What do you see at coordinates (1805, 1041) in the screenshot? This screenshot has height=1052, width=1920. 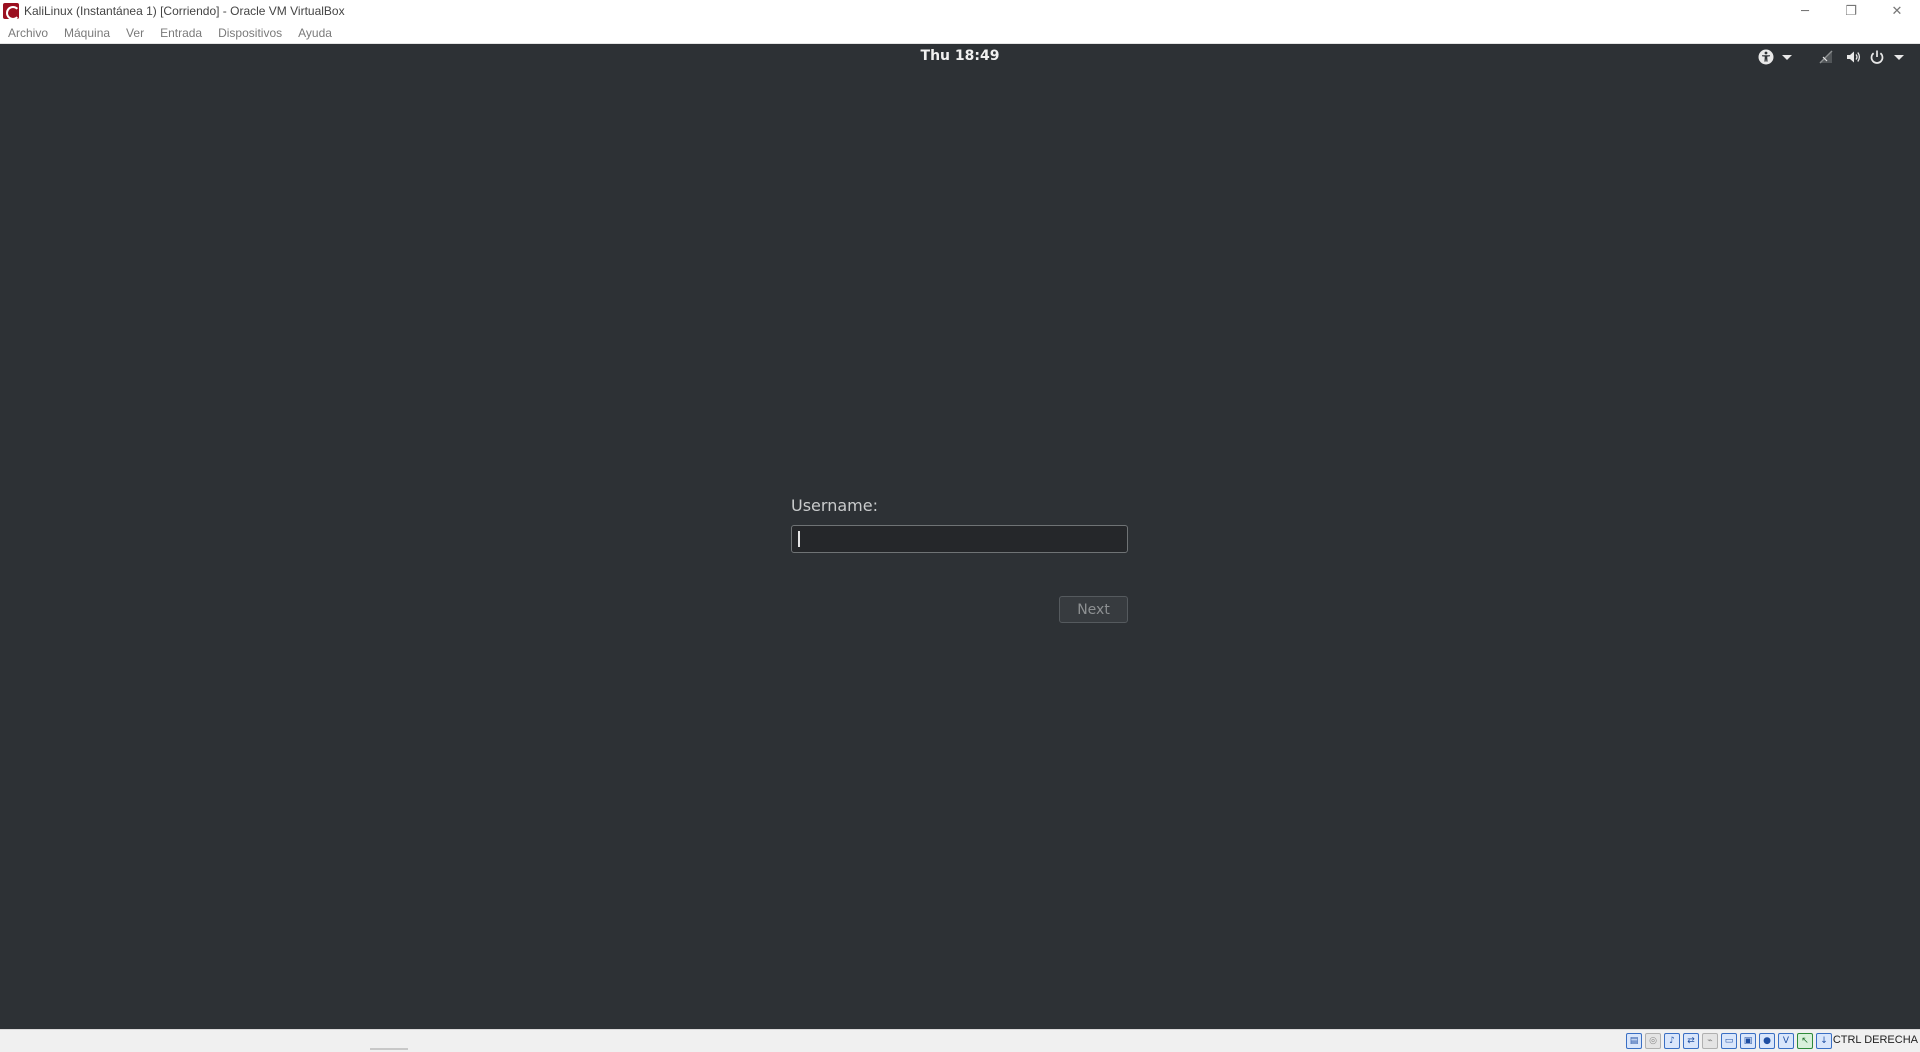 I see `mouse-integration-icon: ↖` at bounding box center [1805, 1041].